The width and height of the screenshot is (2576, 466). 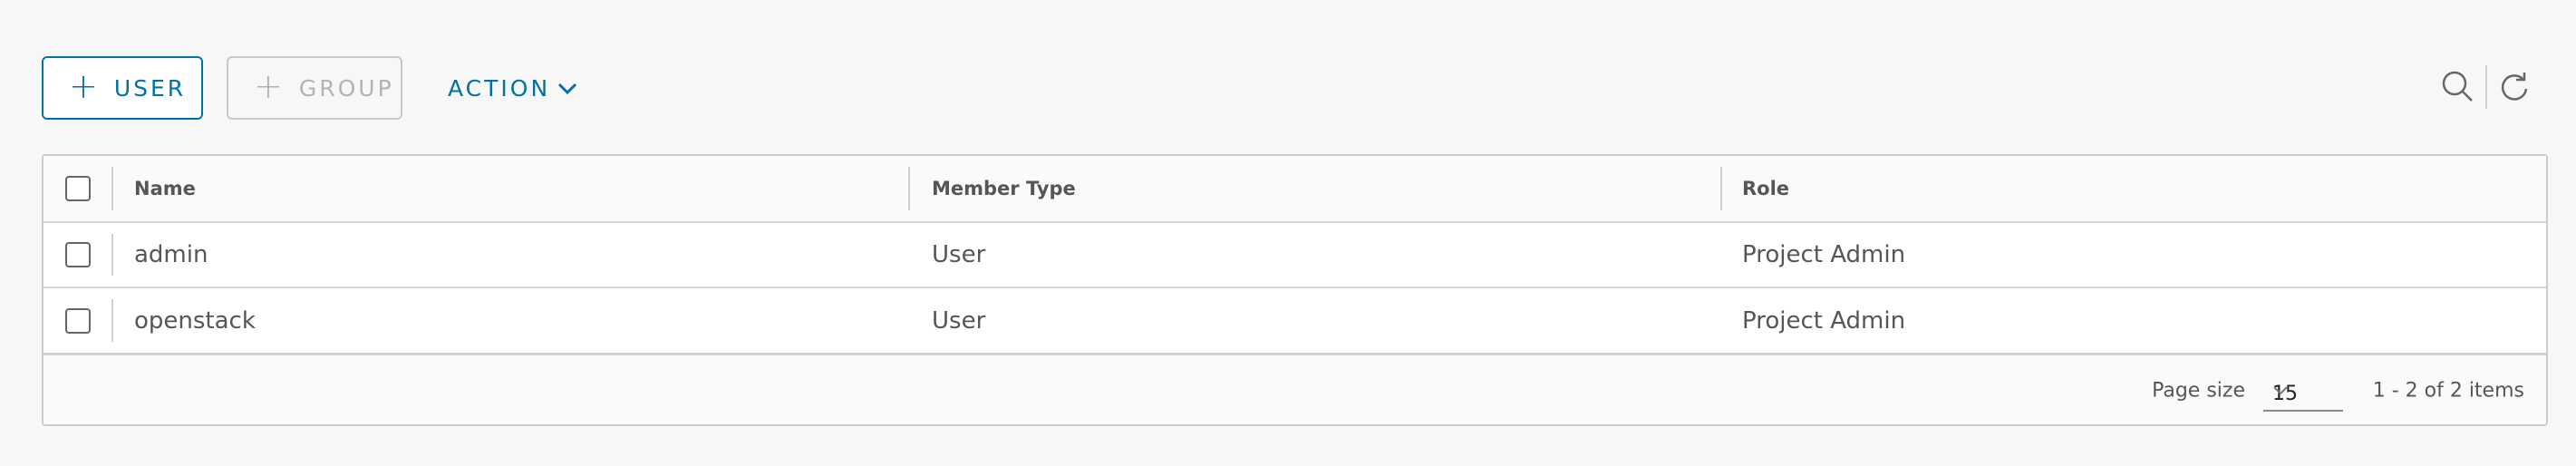 I want to click on add-user-button: + USER, so click(x=122, y=88).